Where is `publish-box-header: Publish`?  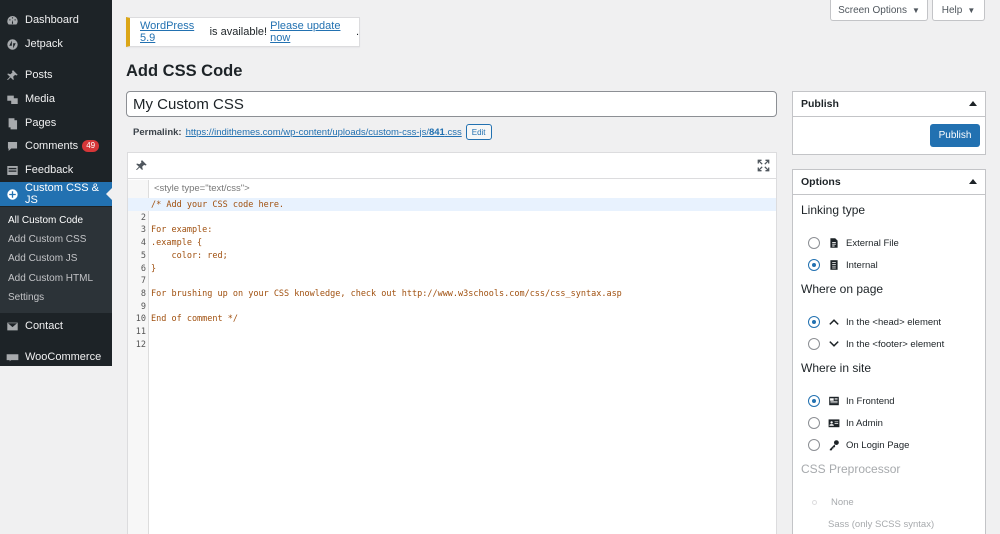
publish-box-header: Publish is located at coordinates (889, 104).